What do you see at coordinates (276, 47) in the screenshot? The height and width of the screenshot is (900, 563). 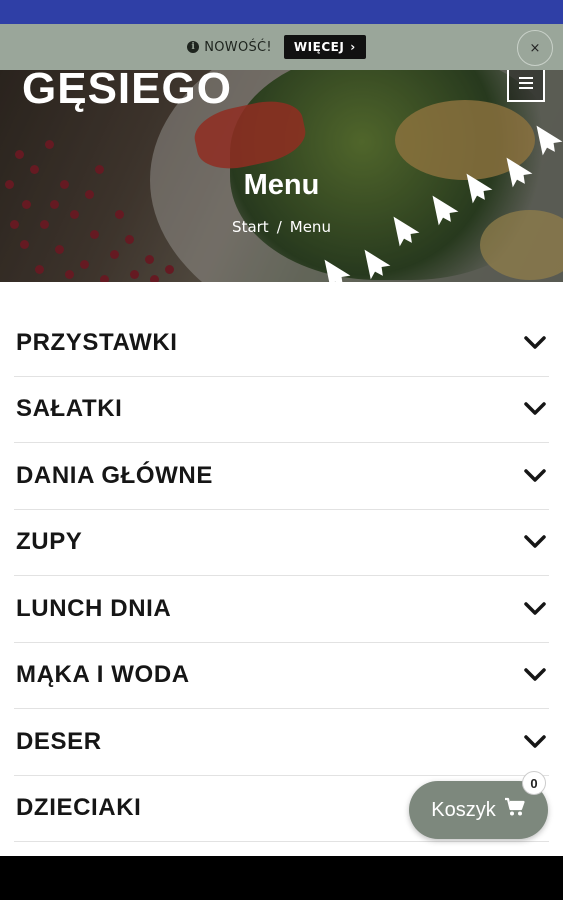 I see `notice-content: i NOWOŚĆ! WIĘCEJ ›` at bounding box center [276, 47].